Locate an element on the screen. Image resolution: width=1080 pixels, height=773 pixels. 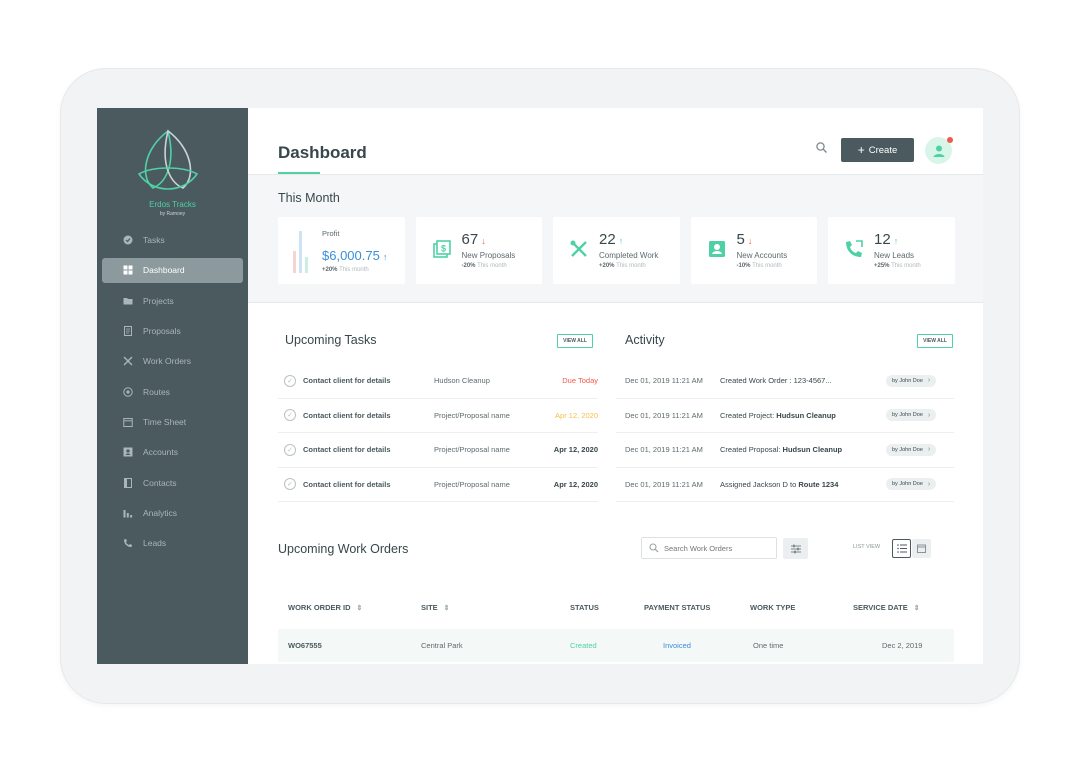
work-order-service-date: Dec 2, 2019 is located at coordinates (902, 645).